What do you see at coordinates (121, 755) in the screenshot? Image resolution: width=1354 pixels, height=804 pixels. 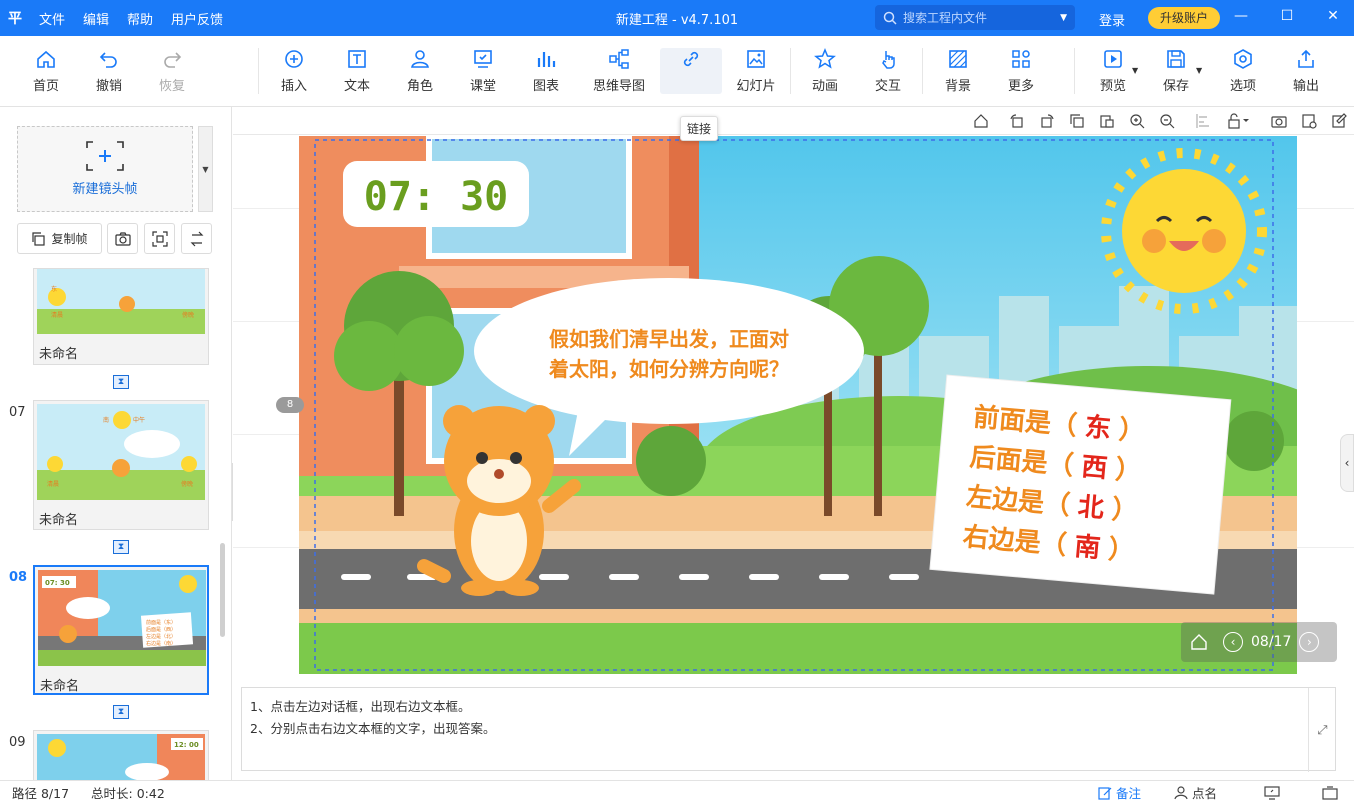 I see `slide-thumbnail: 12: 00` at bounding box center [121, 755].